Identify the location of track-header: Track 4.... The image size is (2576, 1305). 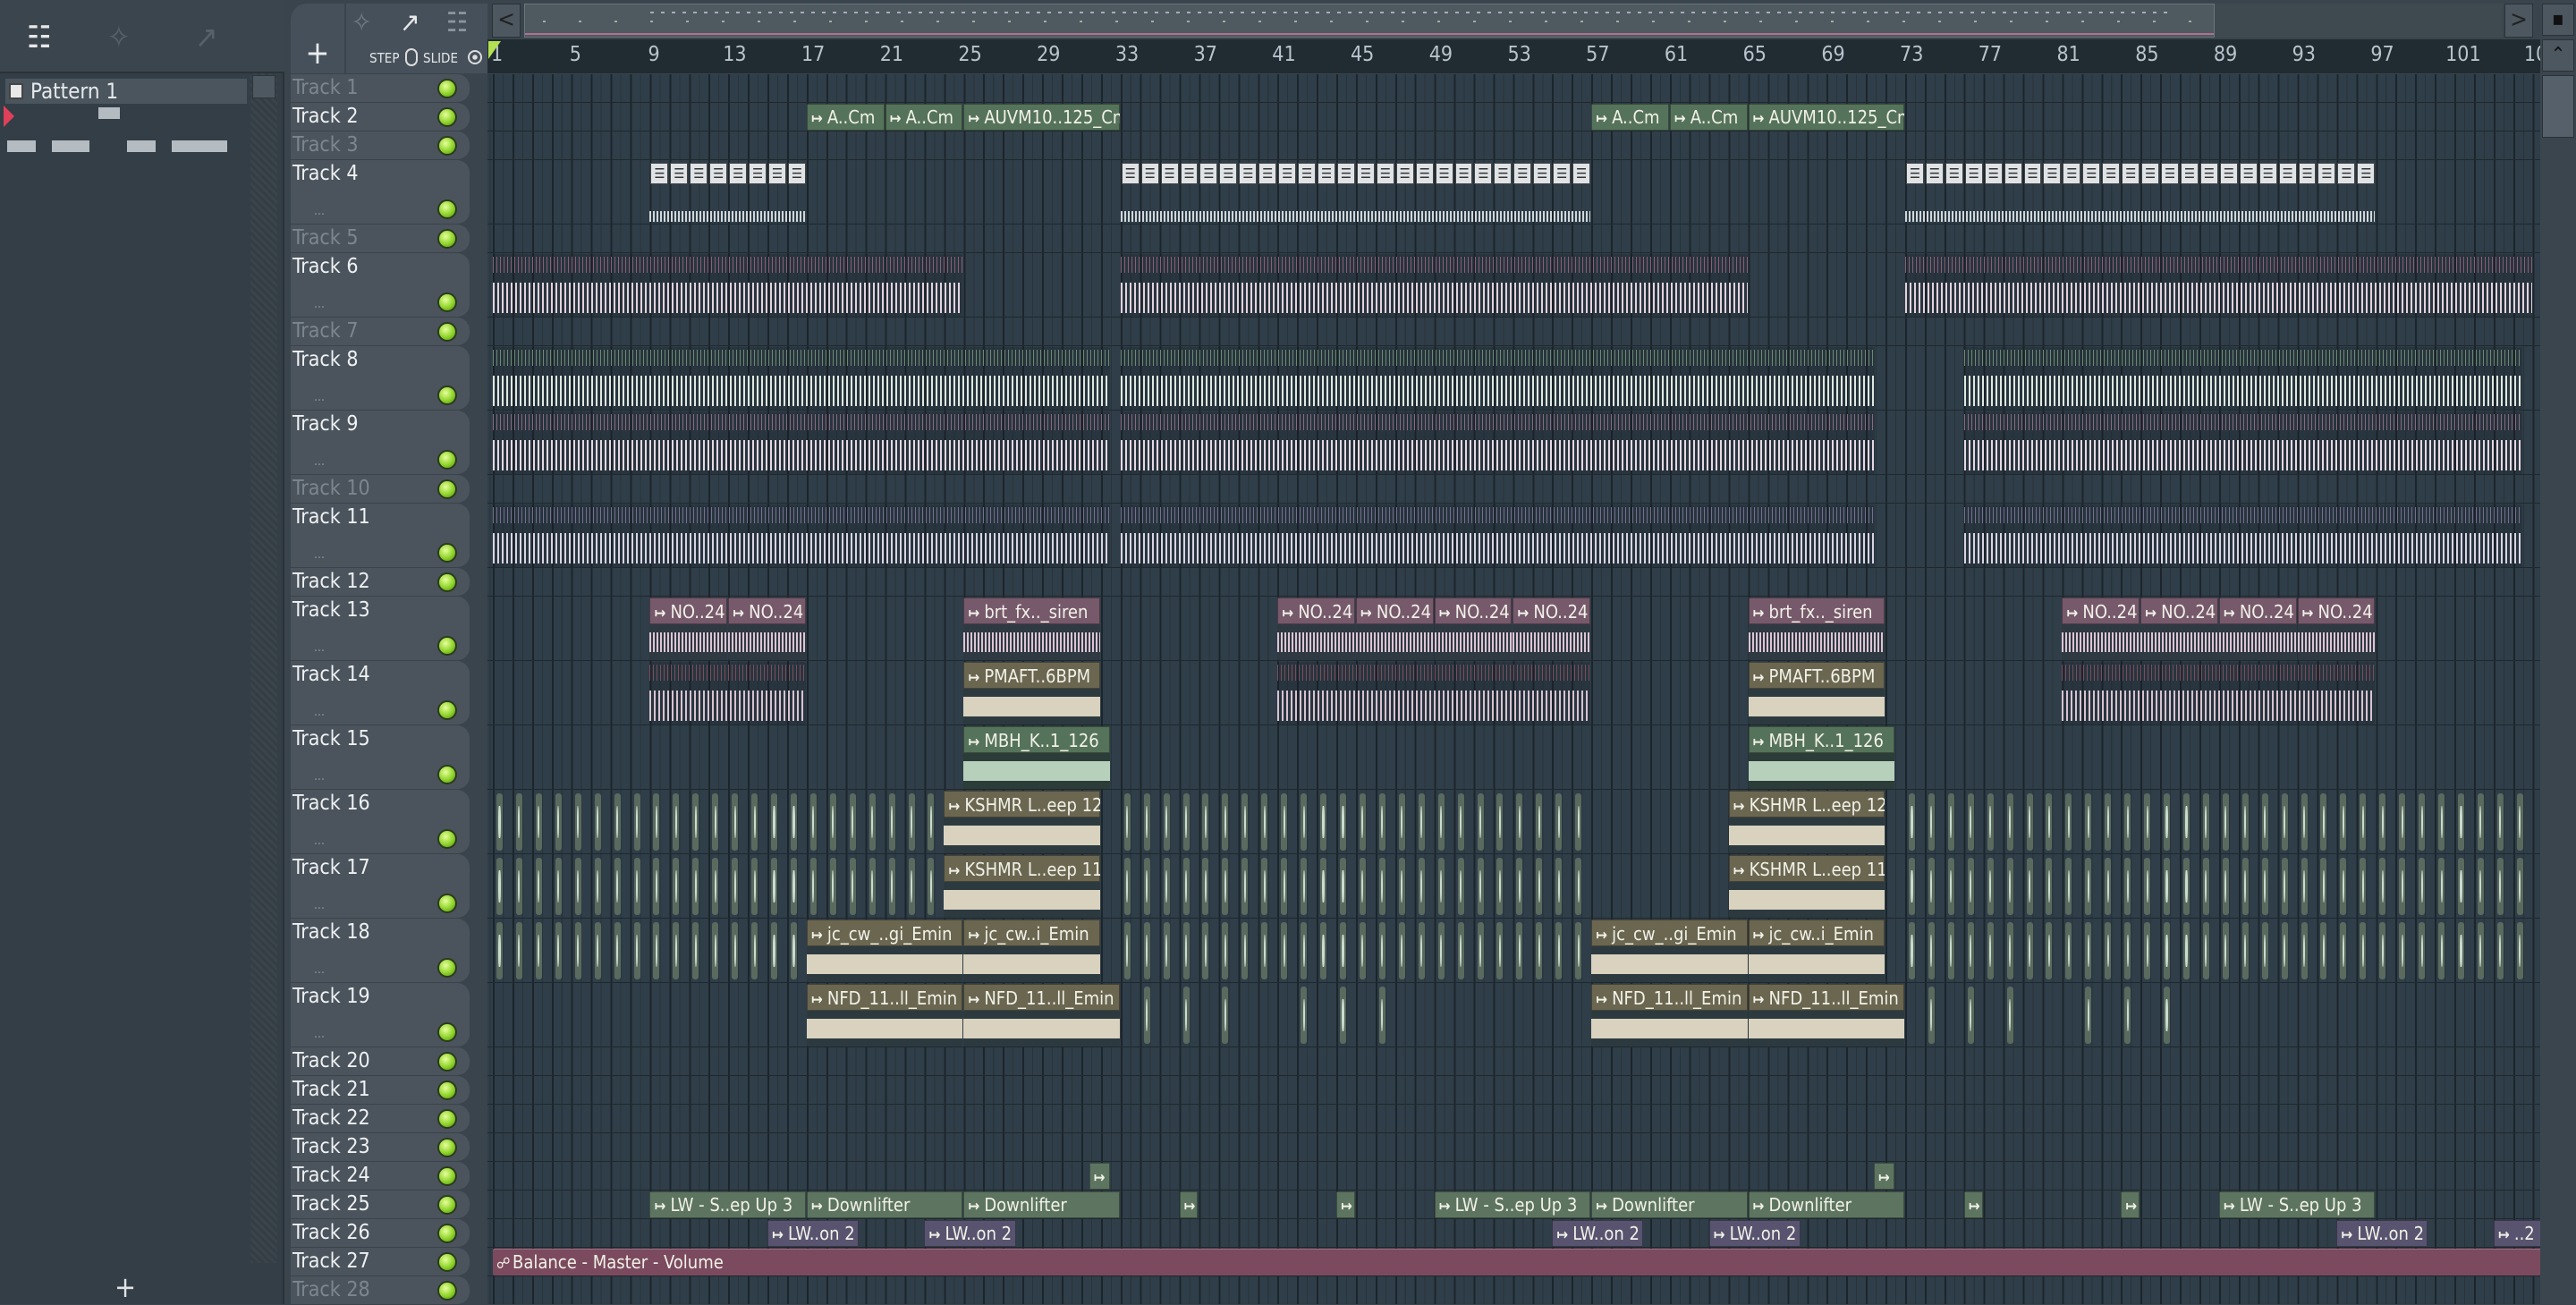
(380, 192).